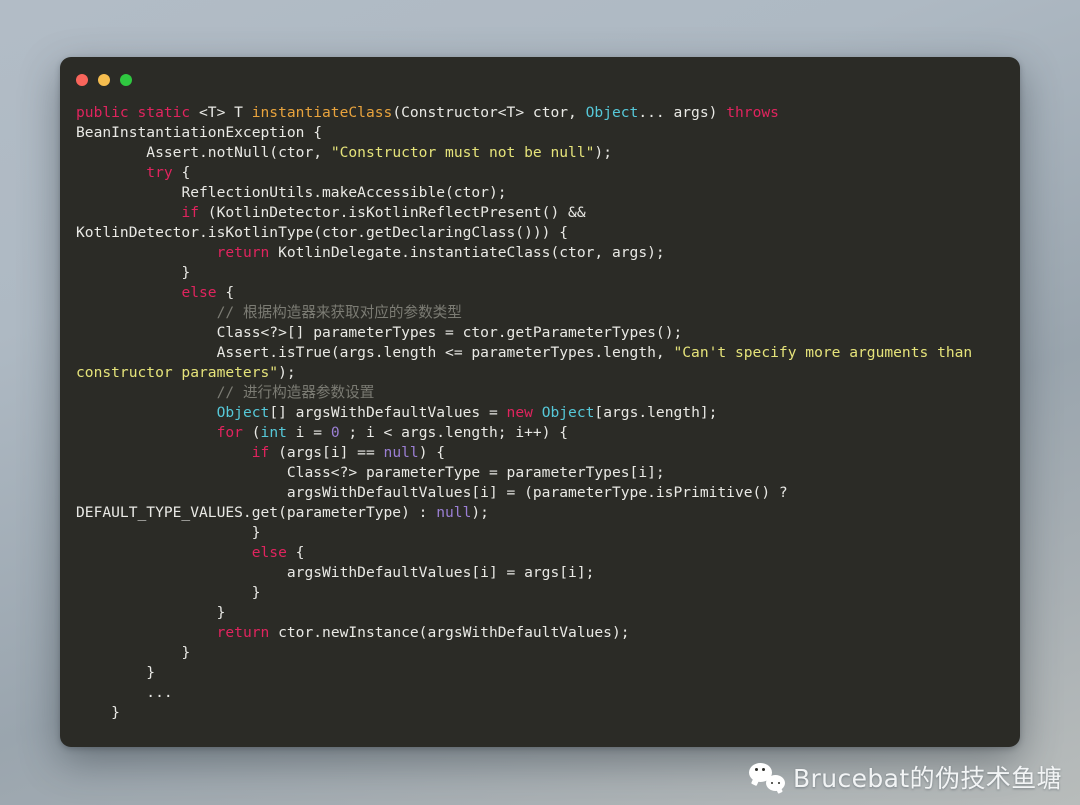  Describe the element at coordinates (454, 432) in the screenshot. I see `code-token: ; i < args.length; i++) {` at that location.